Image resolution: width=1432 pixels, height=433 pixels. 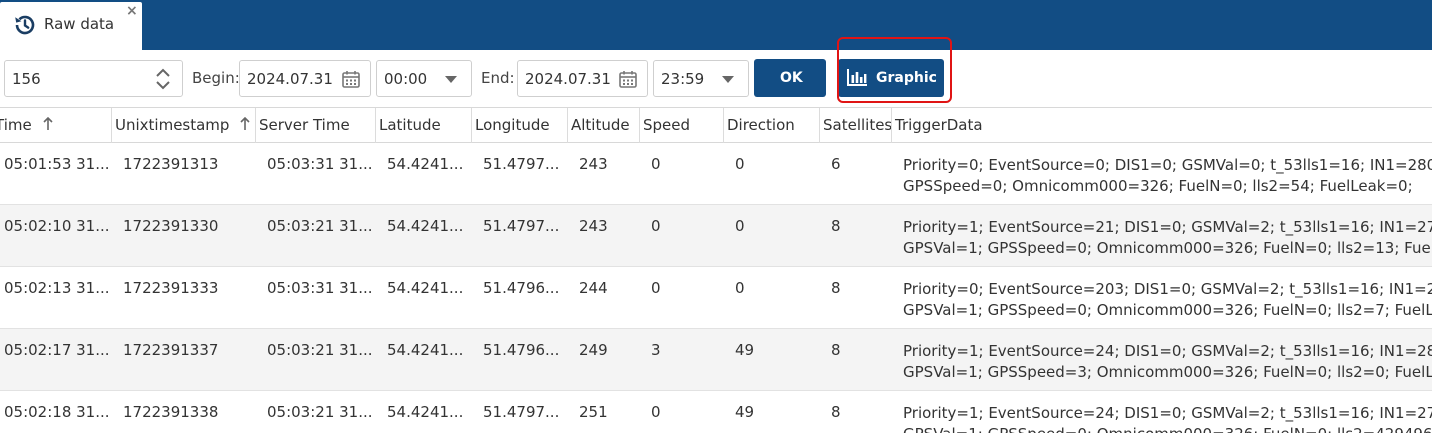 What do you see at coordinates (79, 24) in the screenshot?
I see `tab-label: Raw data` at bounding box center [79, 24].